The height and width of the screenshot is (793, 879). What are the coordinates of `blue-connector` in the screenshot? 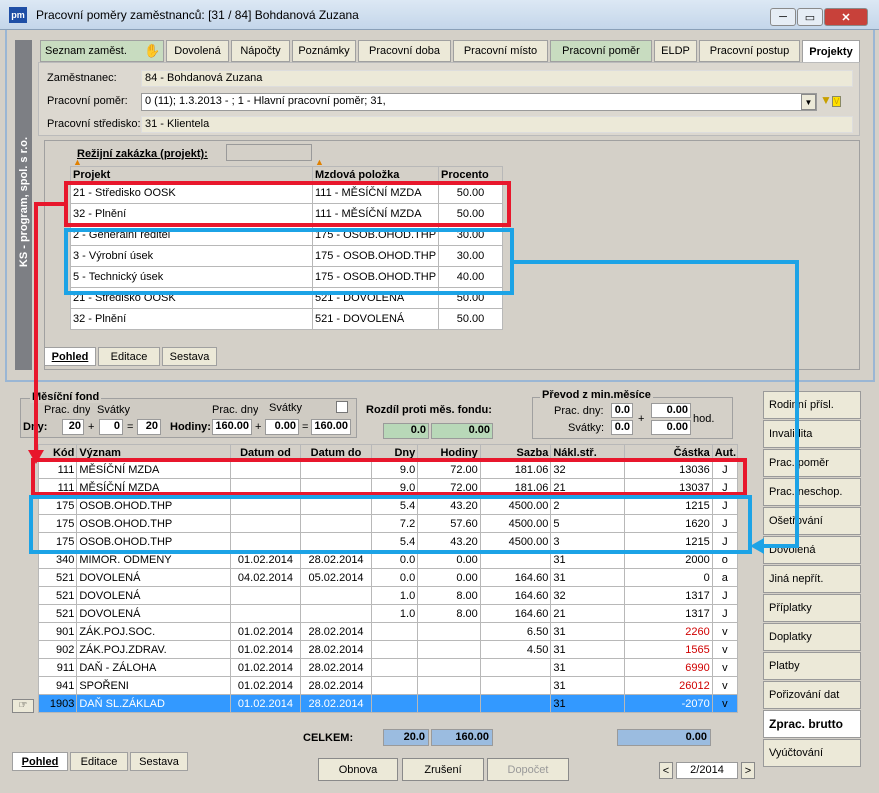 It's located at (655, 404).